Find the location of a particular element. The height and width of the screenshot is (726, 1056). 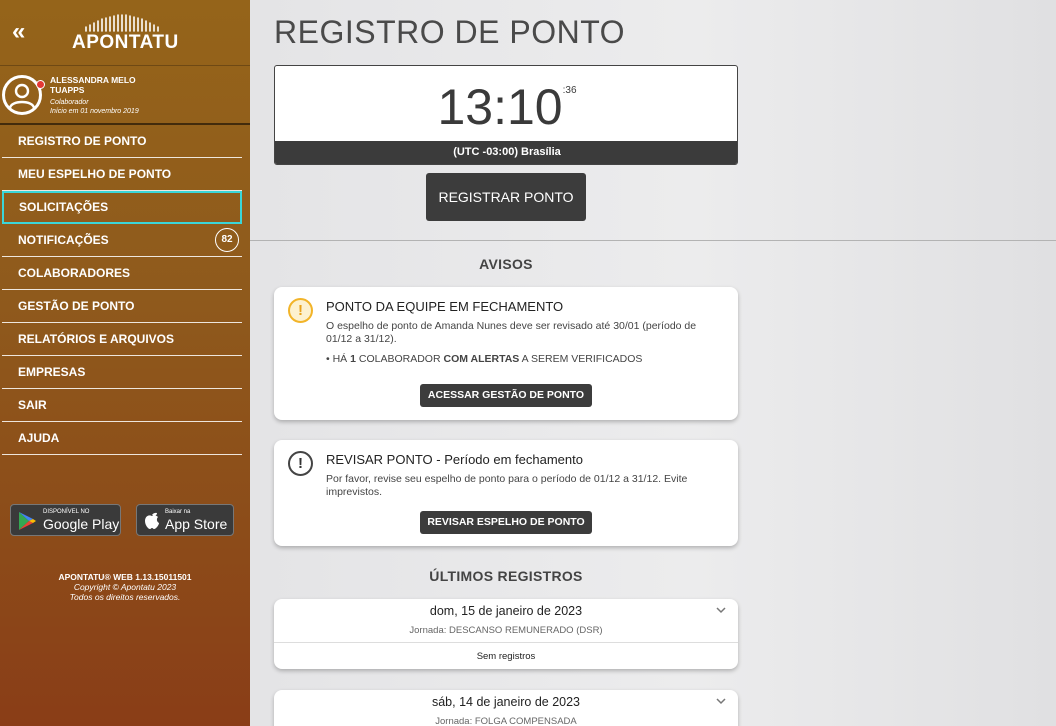

avisos-heading: AVISOS is located at coordinates (506, 264).